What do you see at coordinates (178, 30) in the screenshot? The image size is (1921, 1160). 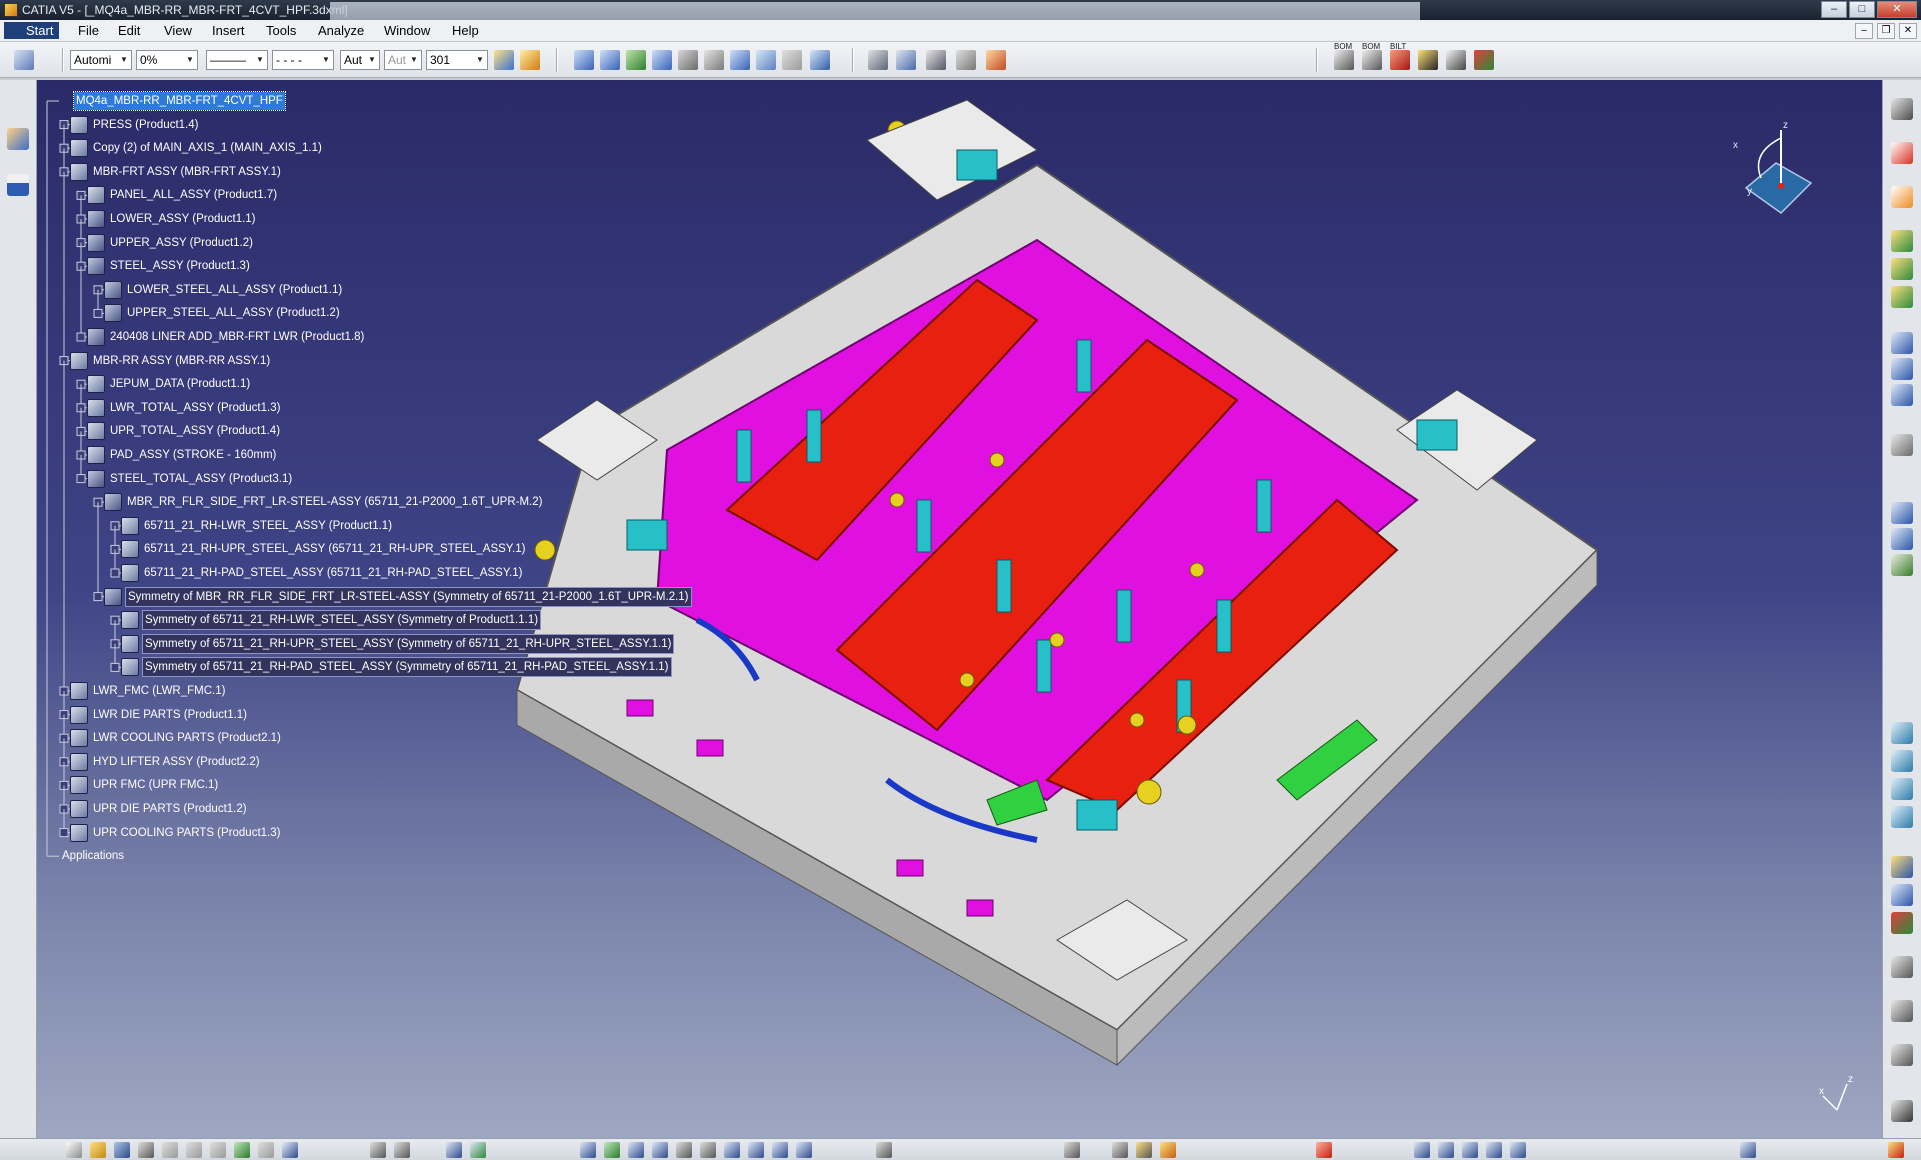 I see `menu-view: View` at bounding box center [178, 30].